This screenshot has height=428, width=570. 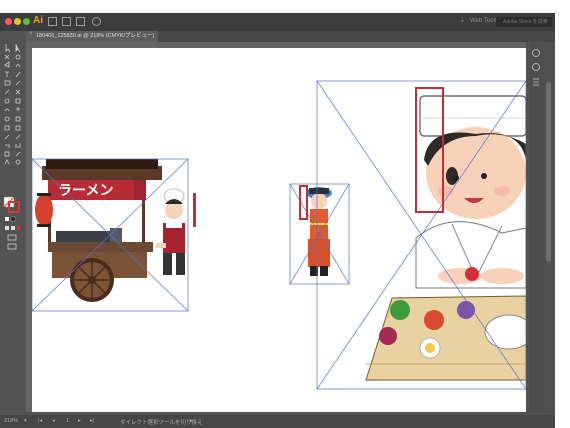 What do you see at coordinates (31, 34) in the screenshot?
I see `close-tab-icon: ×` at bounding box center [31, 34].